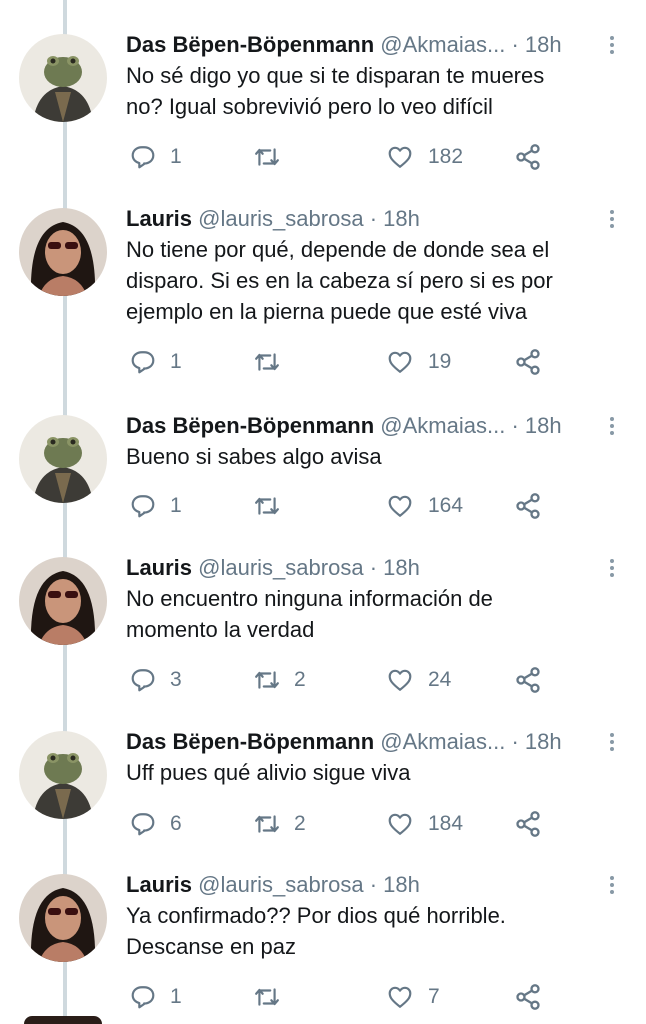 The image size is (646, 1024). I want to click on like-button: 19, so click(418, 362).